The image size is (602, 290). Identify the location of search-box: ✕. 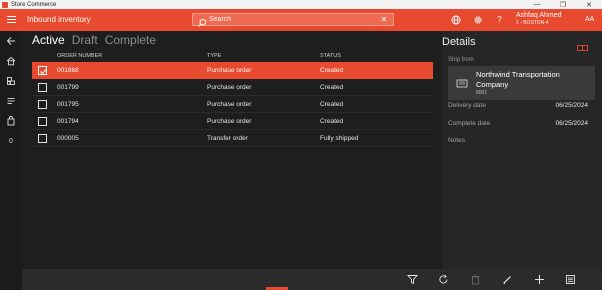
(293, 20).